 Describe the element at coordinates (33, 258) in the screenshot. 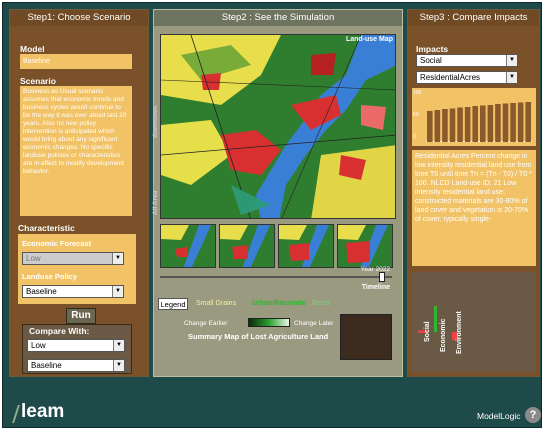

I see `economic-forecast-value: Low` at that location.